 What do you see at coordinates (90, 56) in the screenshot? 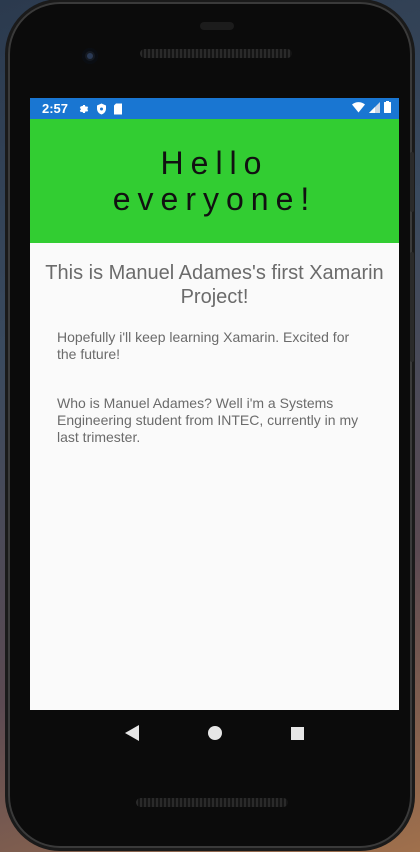
I see `front-camera` at bounding box center [90, 56].